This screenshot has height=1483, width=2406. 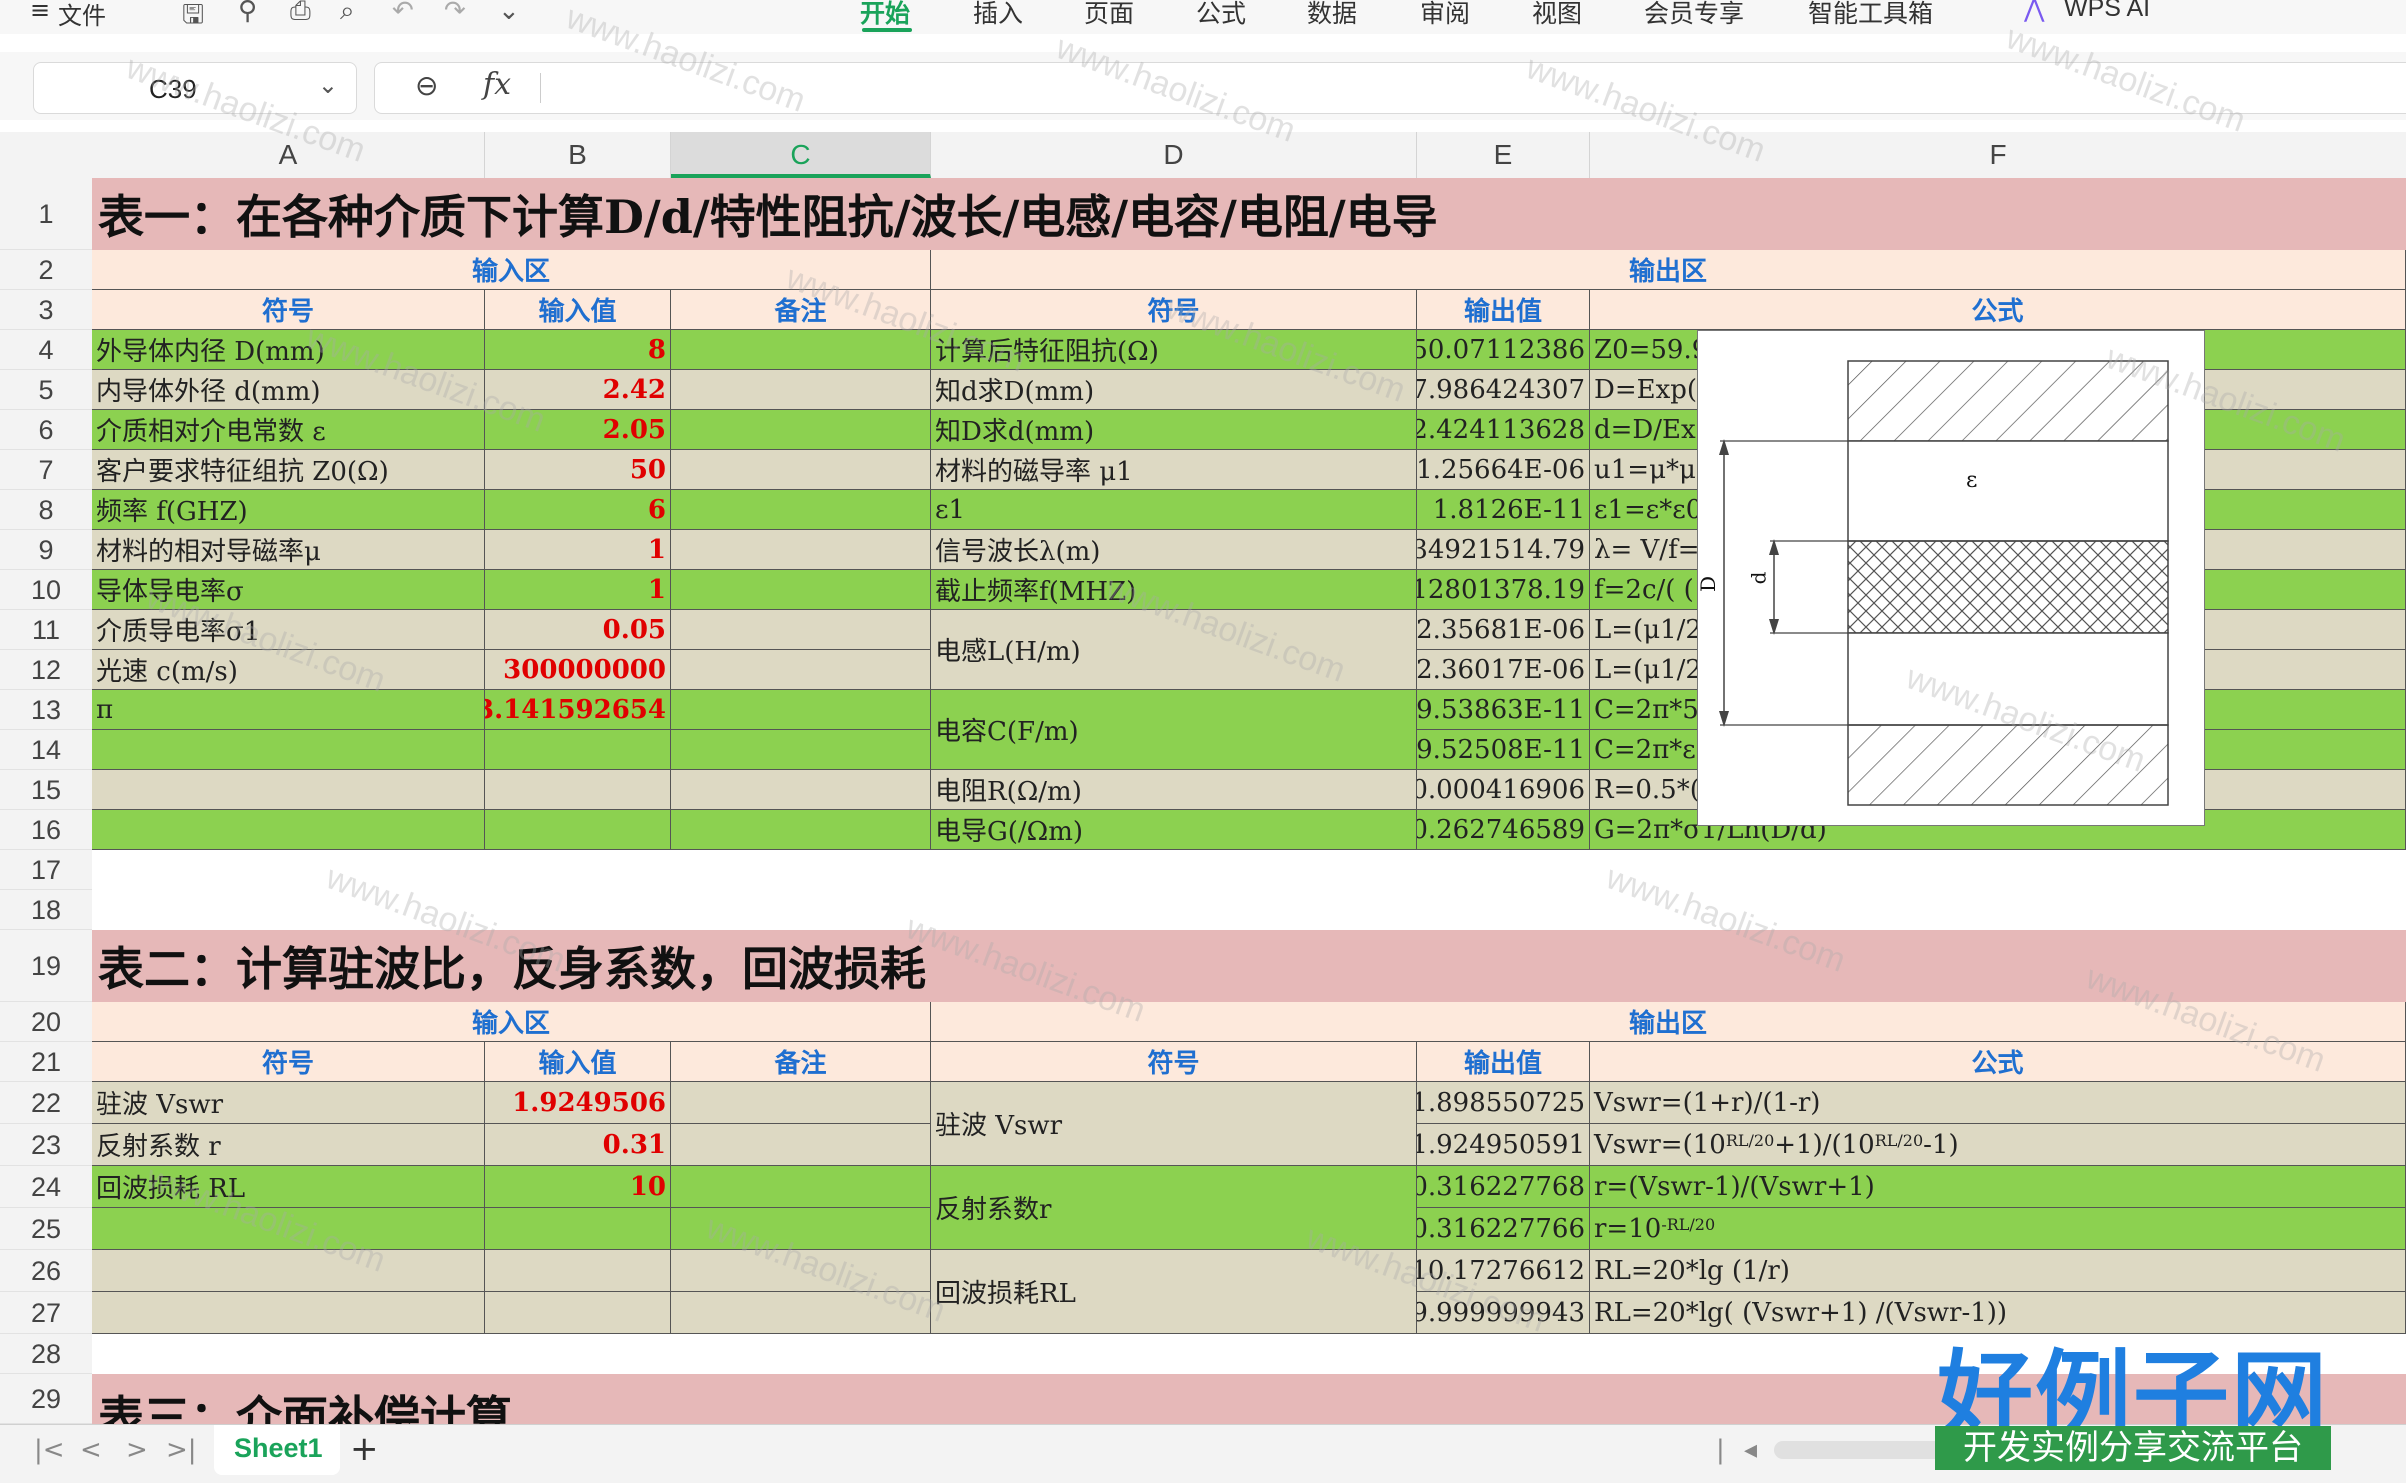 What do you see at coordinates (46, 630) in the screenshot?
I see `row-header: 11` at bounding box center [46, 630].